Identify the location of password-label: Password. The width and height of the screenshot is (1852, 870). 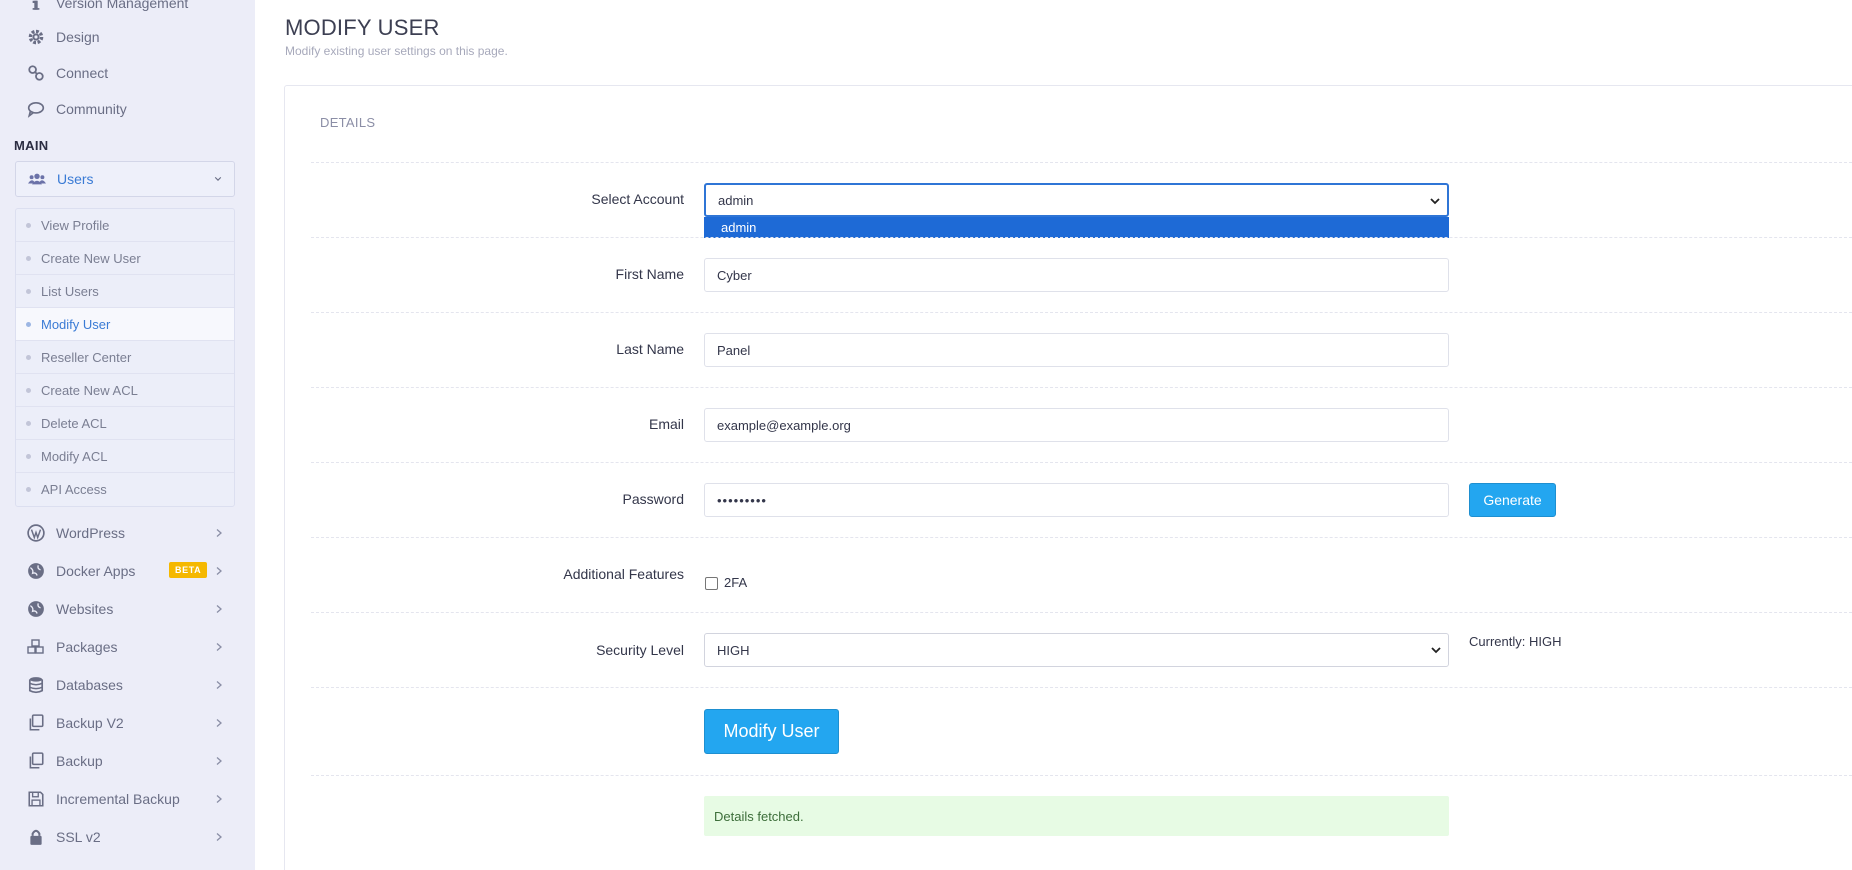
(653, 499).